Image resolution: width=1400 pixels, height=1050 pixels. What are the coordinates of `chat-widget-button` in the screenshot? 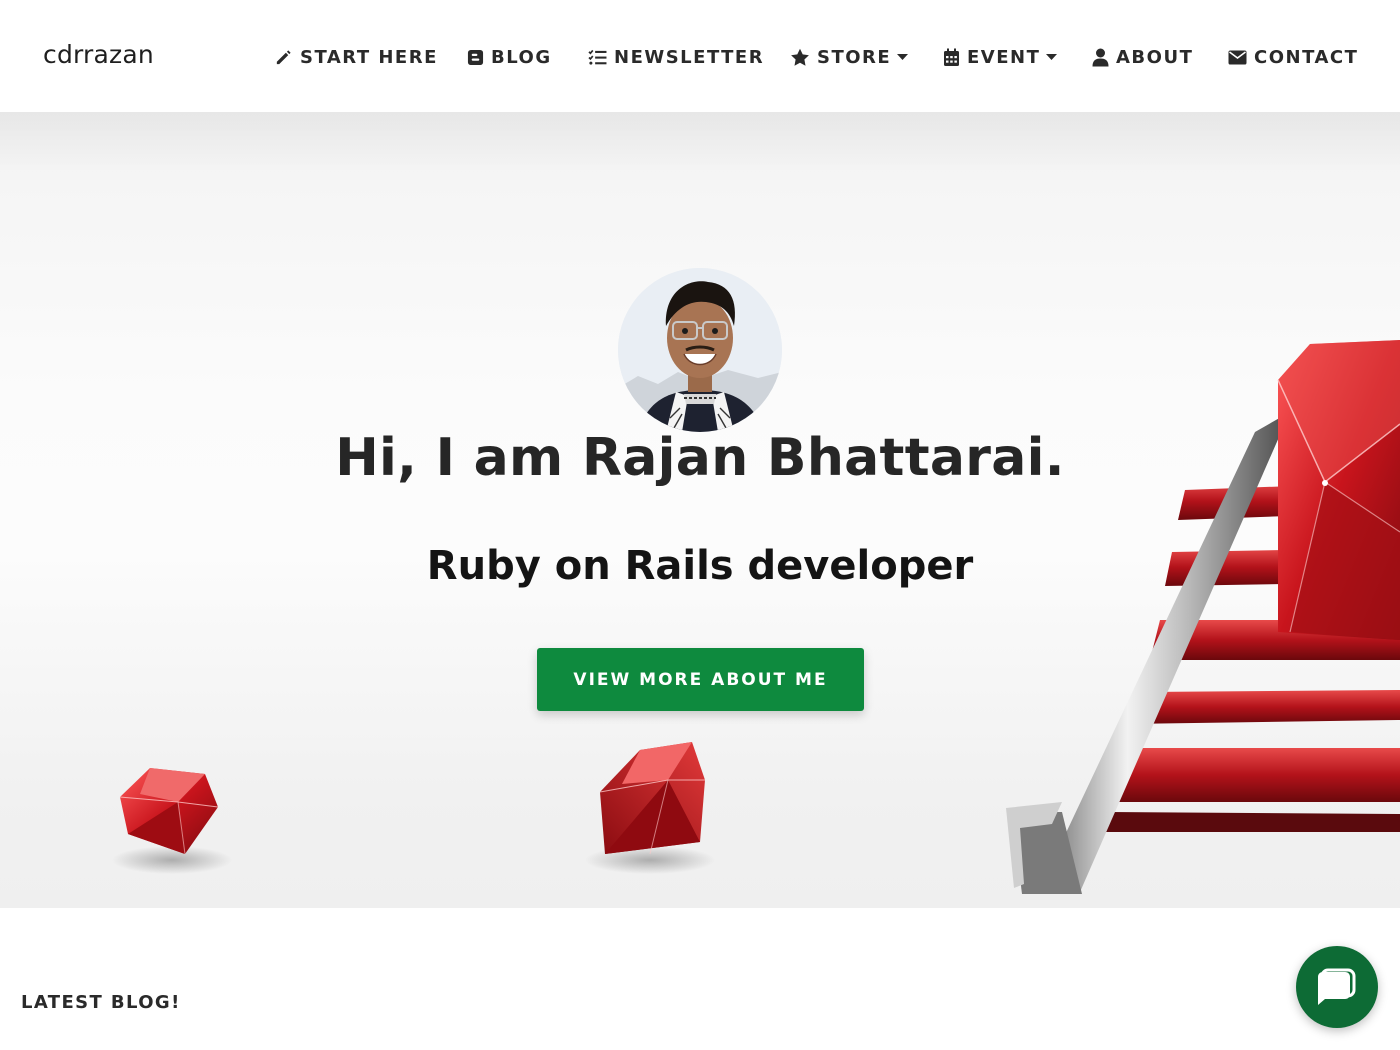 It's located at (1337, 987).